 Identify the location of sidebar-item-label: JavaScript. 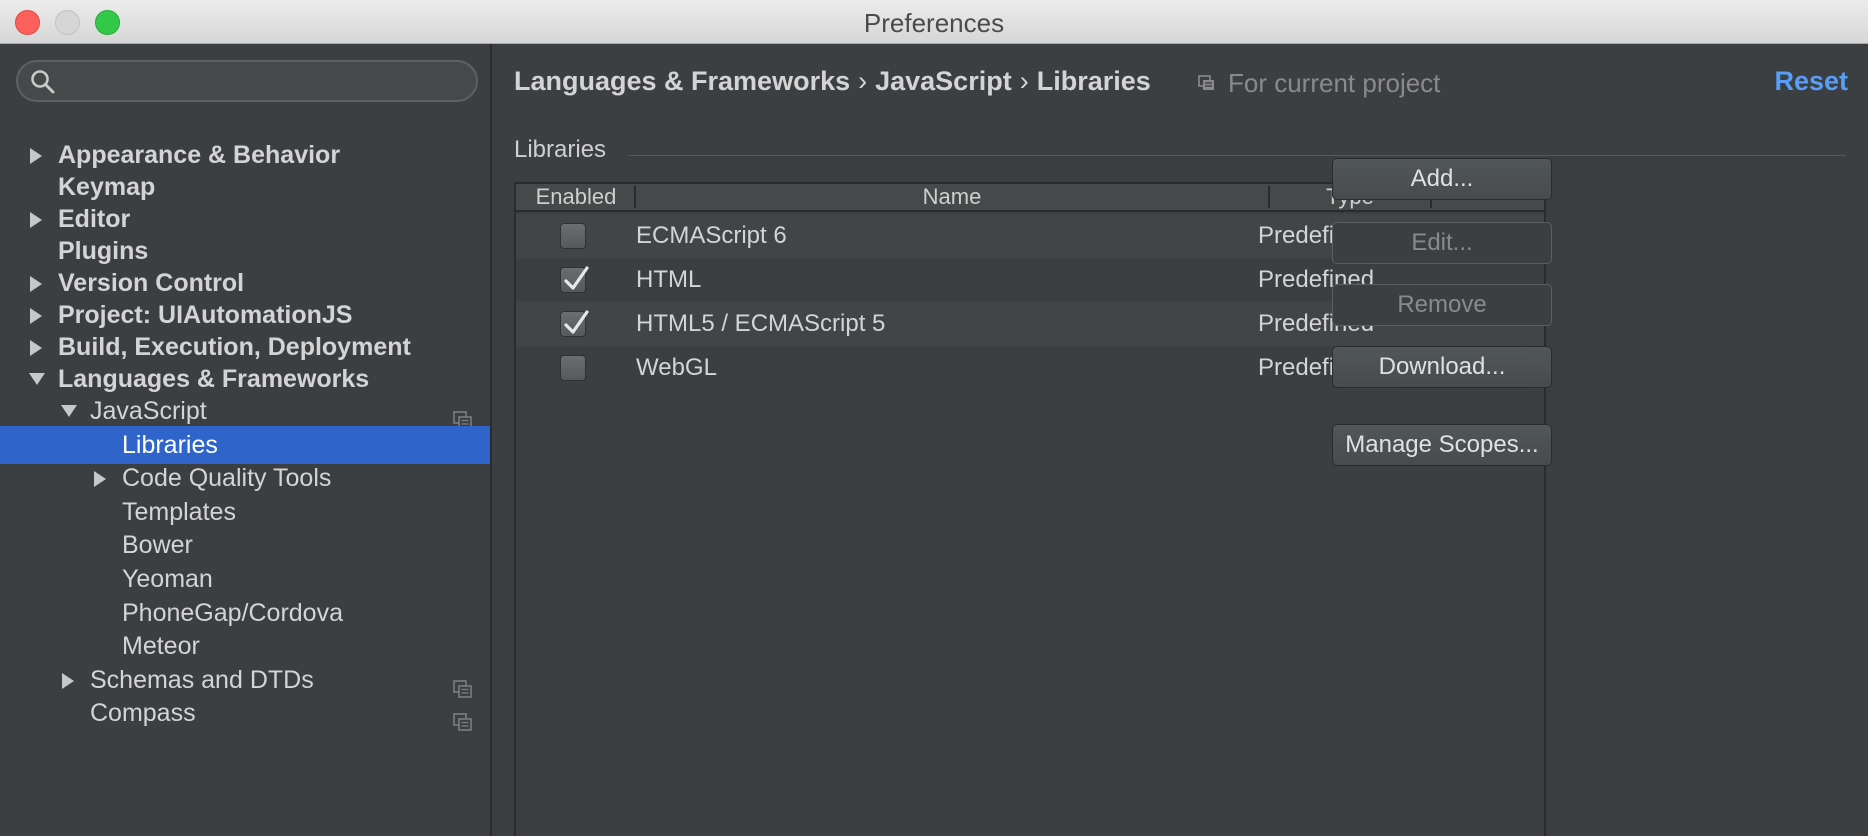
(148, 411).